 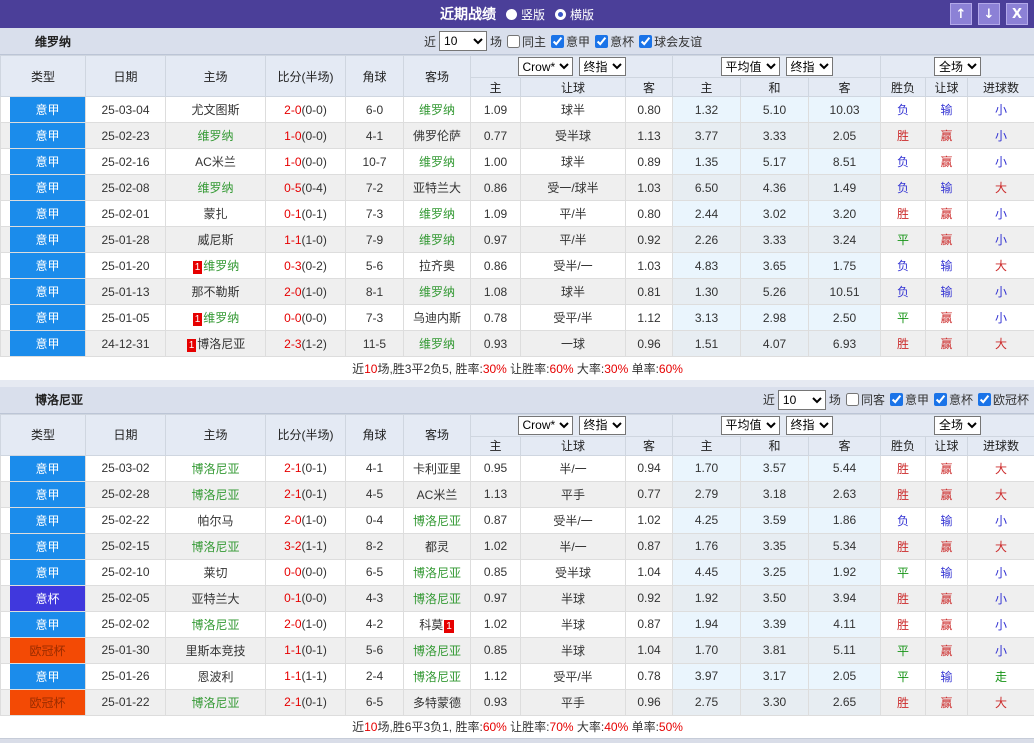 I want to click on checkbox-球会友谊, so click(x=645, y=41).